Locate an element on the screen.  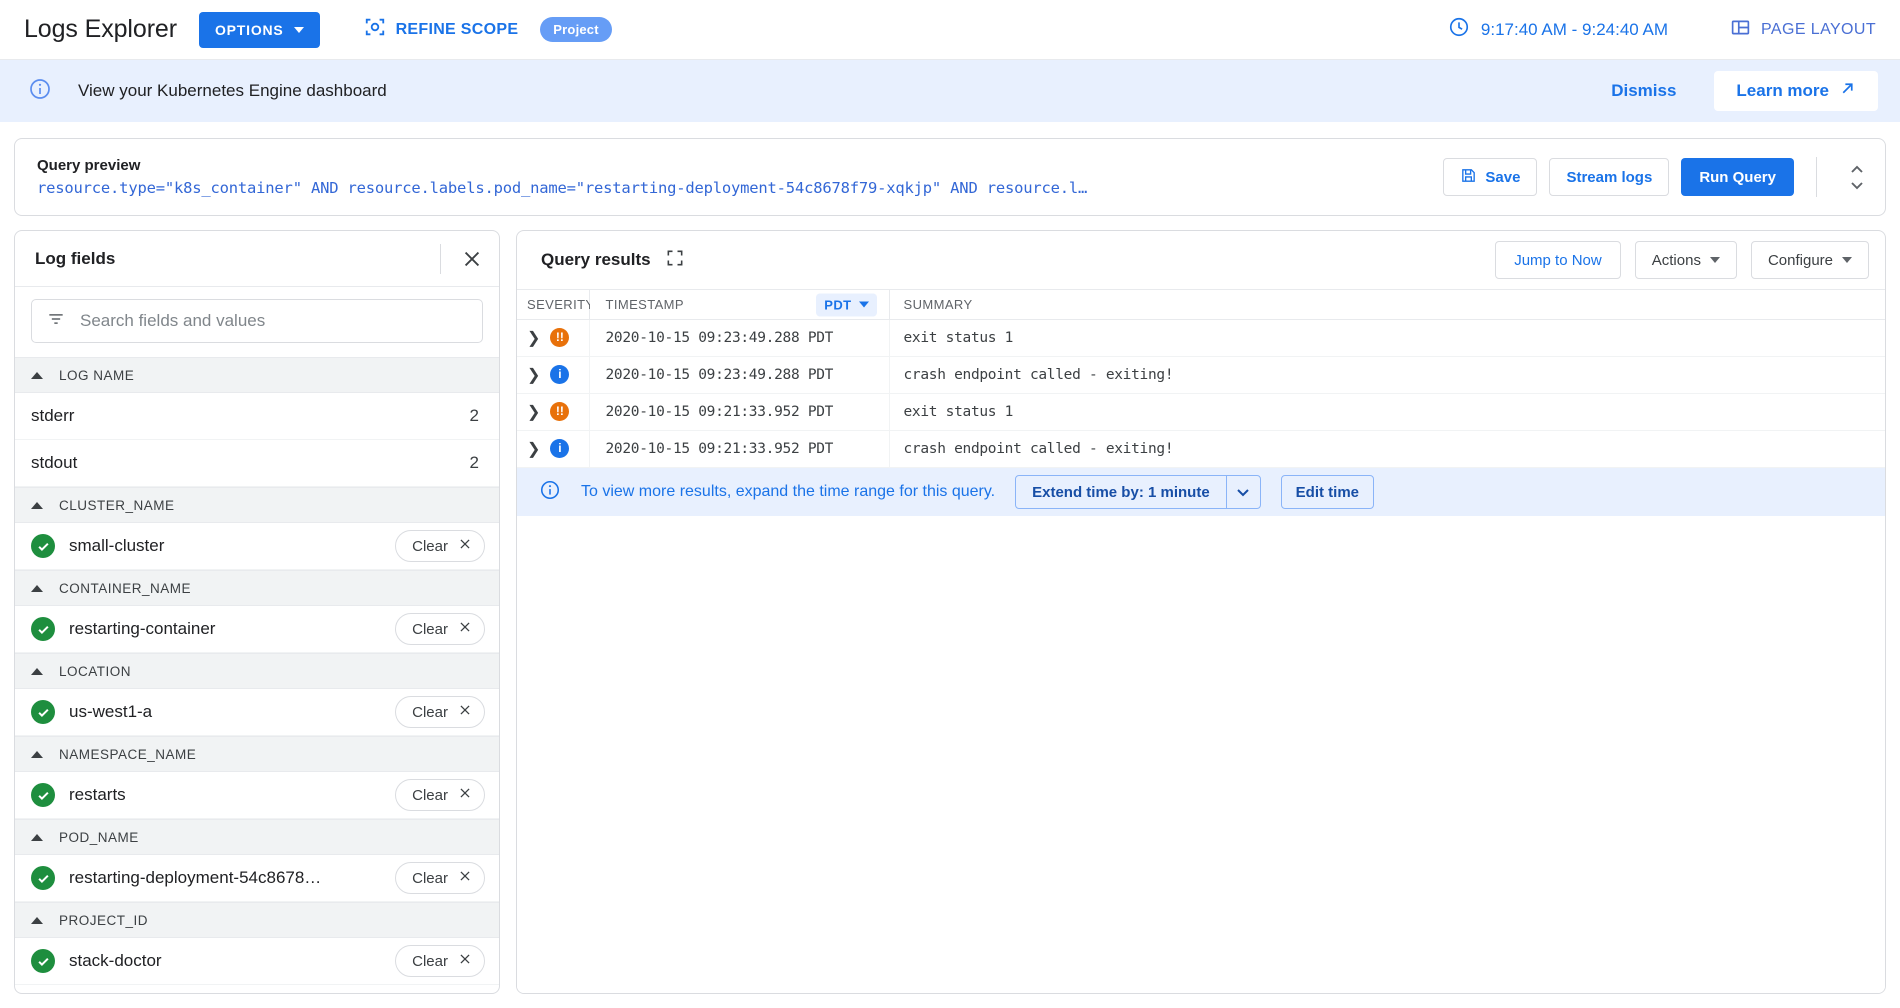
query-preview-label: Query preview is located at coordinates (89, 165).